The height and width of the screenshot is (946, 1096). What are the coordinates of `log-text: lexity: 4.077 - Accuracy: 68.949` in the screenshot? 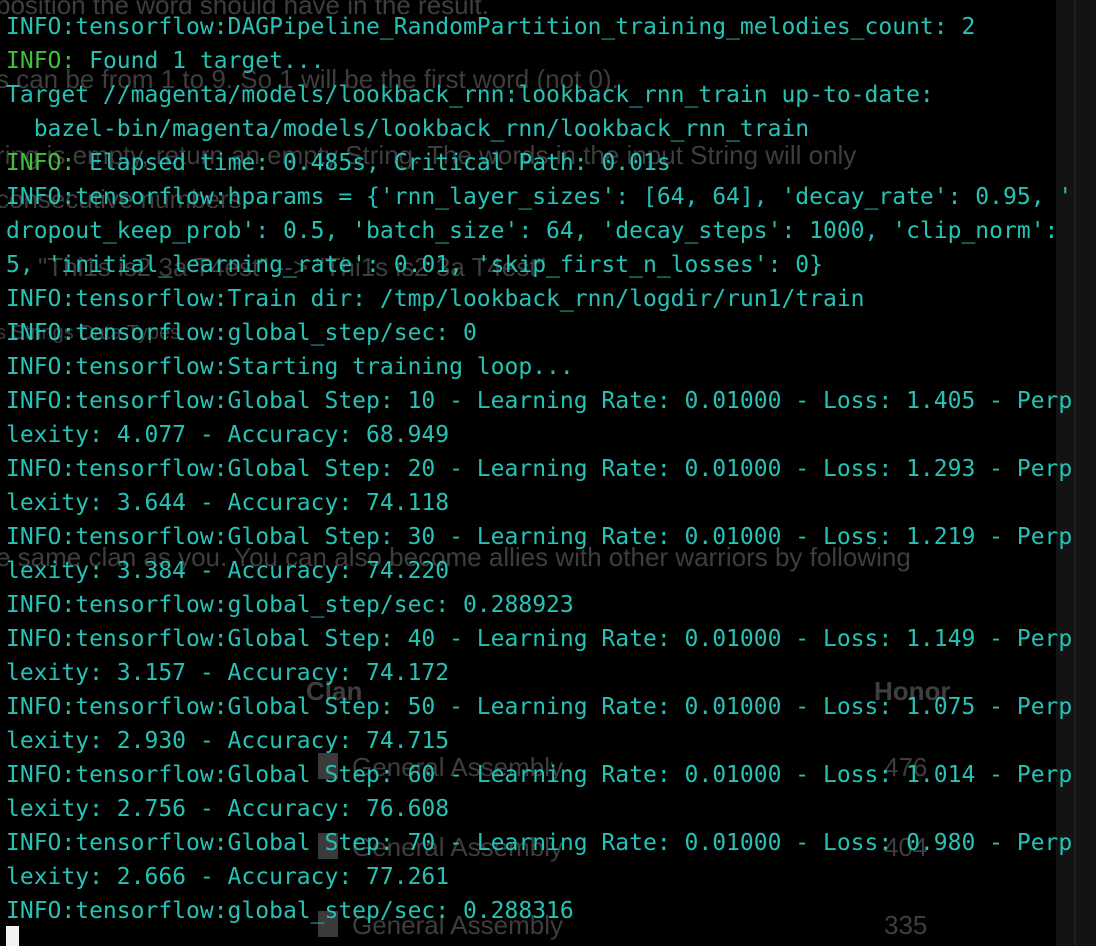 It's located at (228, 435).